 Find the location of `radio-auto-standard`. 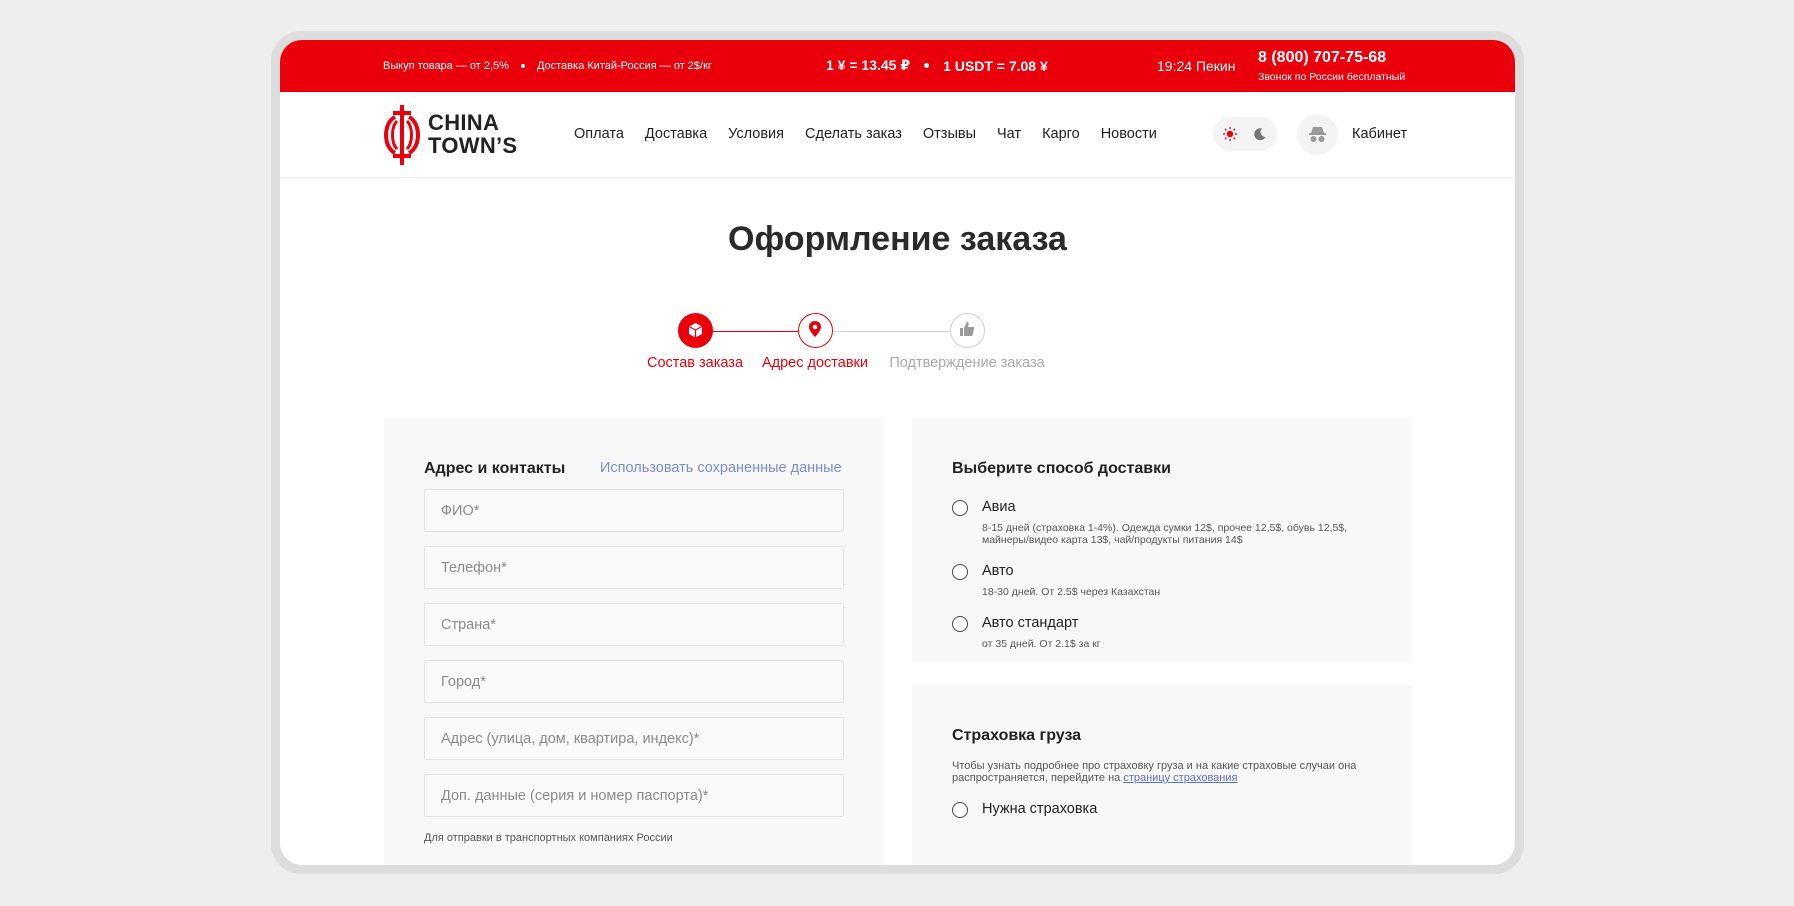

radio-auto-standard is located at coordinates (960, 624).